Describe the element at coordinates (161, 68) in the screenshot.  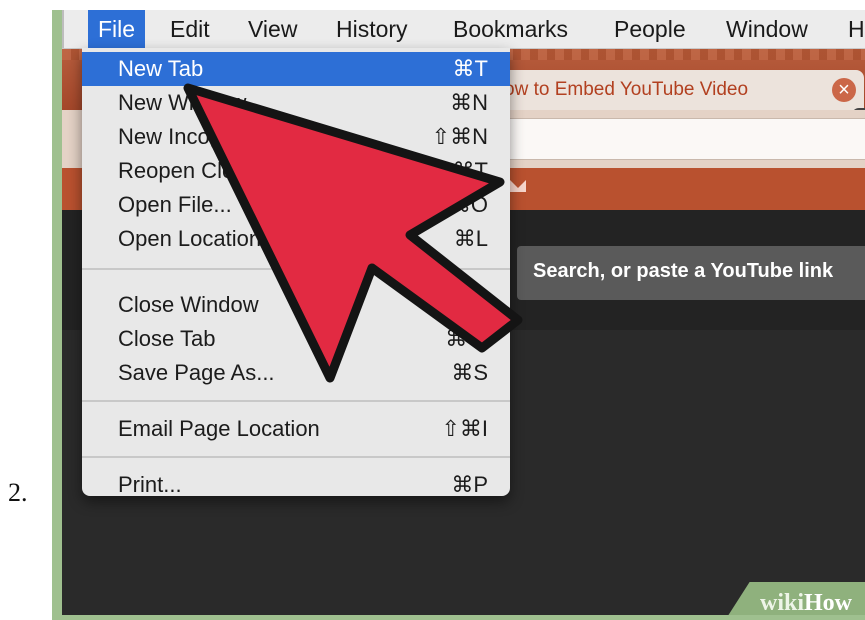
I see `menu-item-label: New Tab` at that location.